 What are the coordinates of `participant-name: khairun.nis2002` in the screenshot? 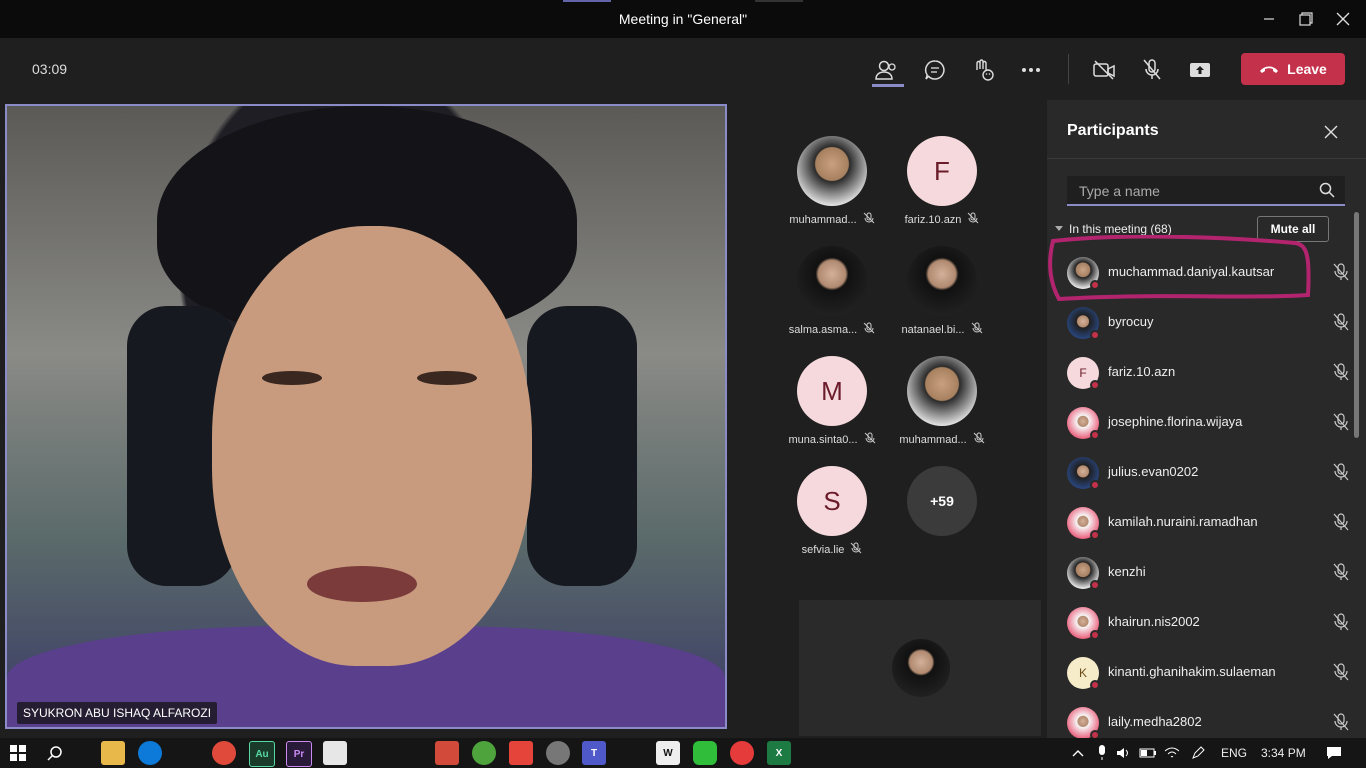 It's located at (1154, 621).